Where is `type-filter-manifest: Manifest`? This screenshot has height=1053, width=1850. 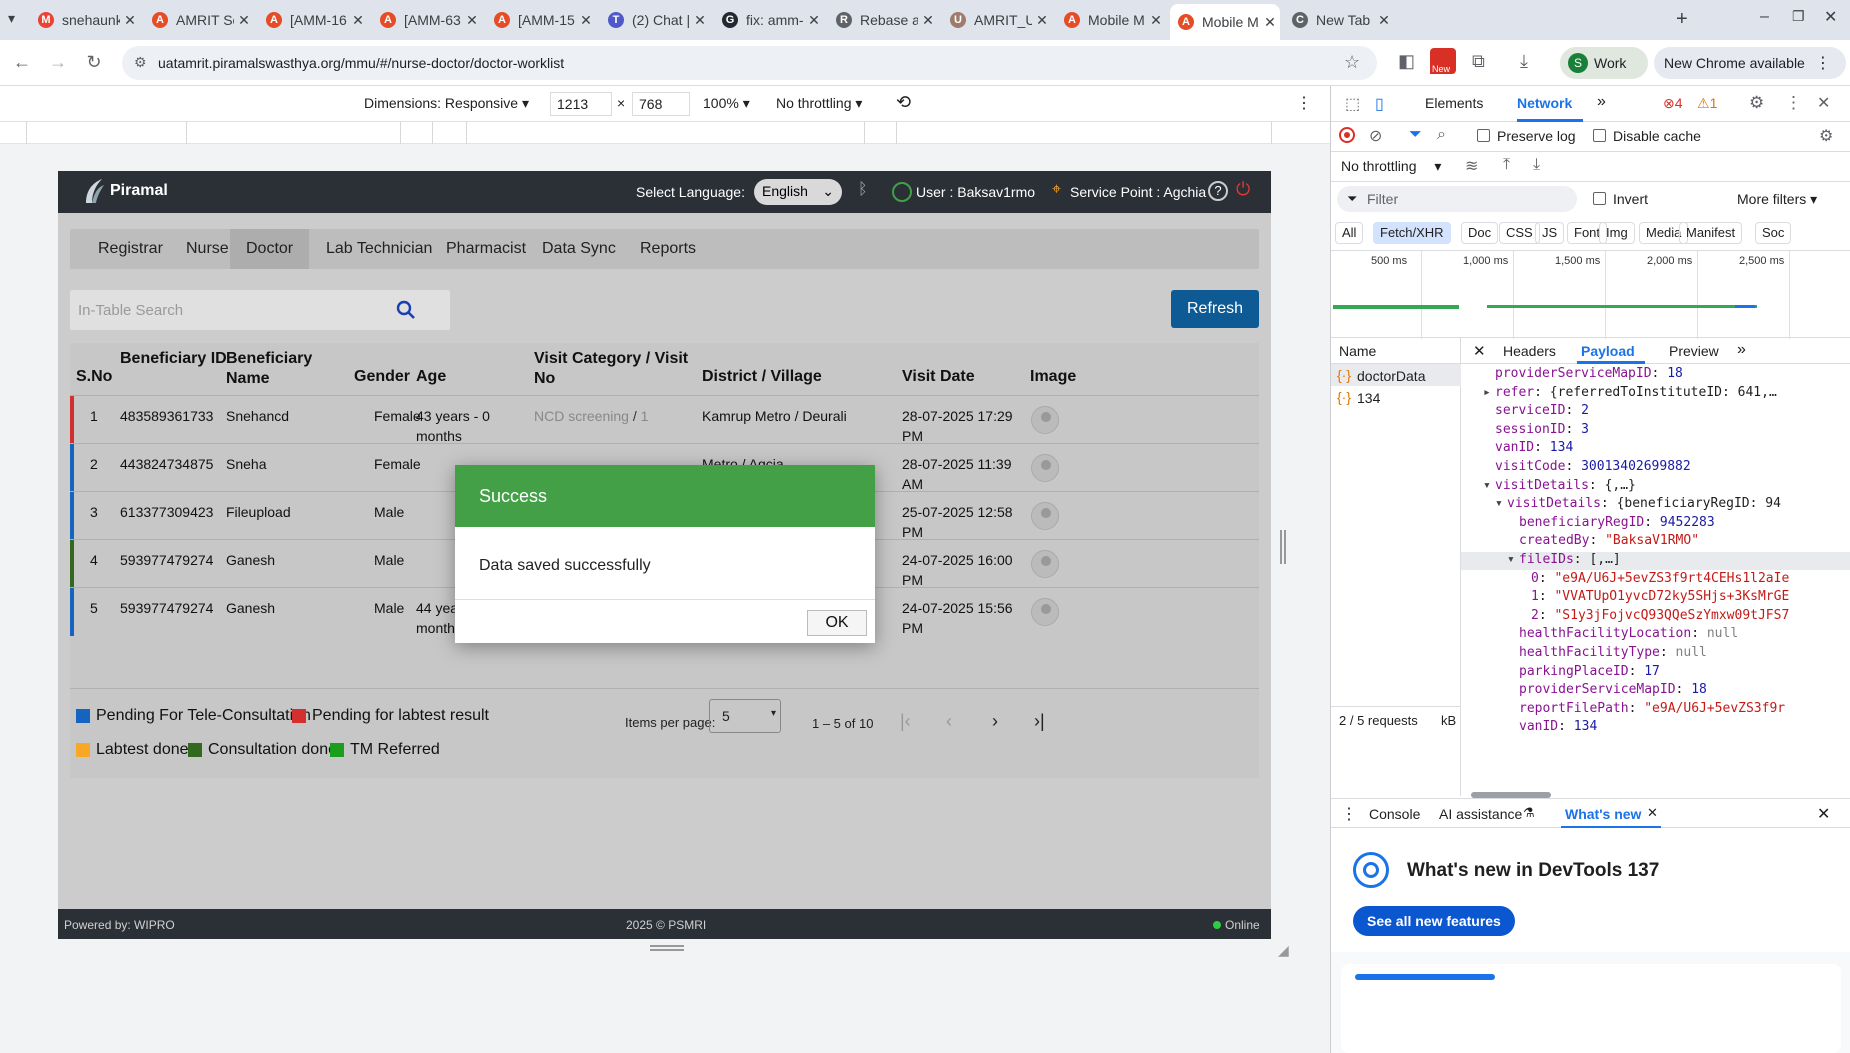
type-filter-manifest: Manifest is located at coordinates (1711, 233).